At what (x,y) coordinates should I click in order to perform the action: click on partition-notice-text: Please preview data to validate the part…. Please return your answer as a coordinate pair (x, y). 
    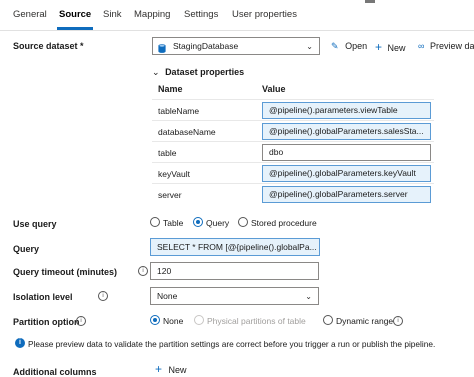
    Looking at the image, I should click on (232, 344).